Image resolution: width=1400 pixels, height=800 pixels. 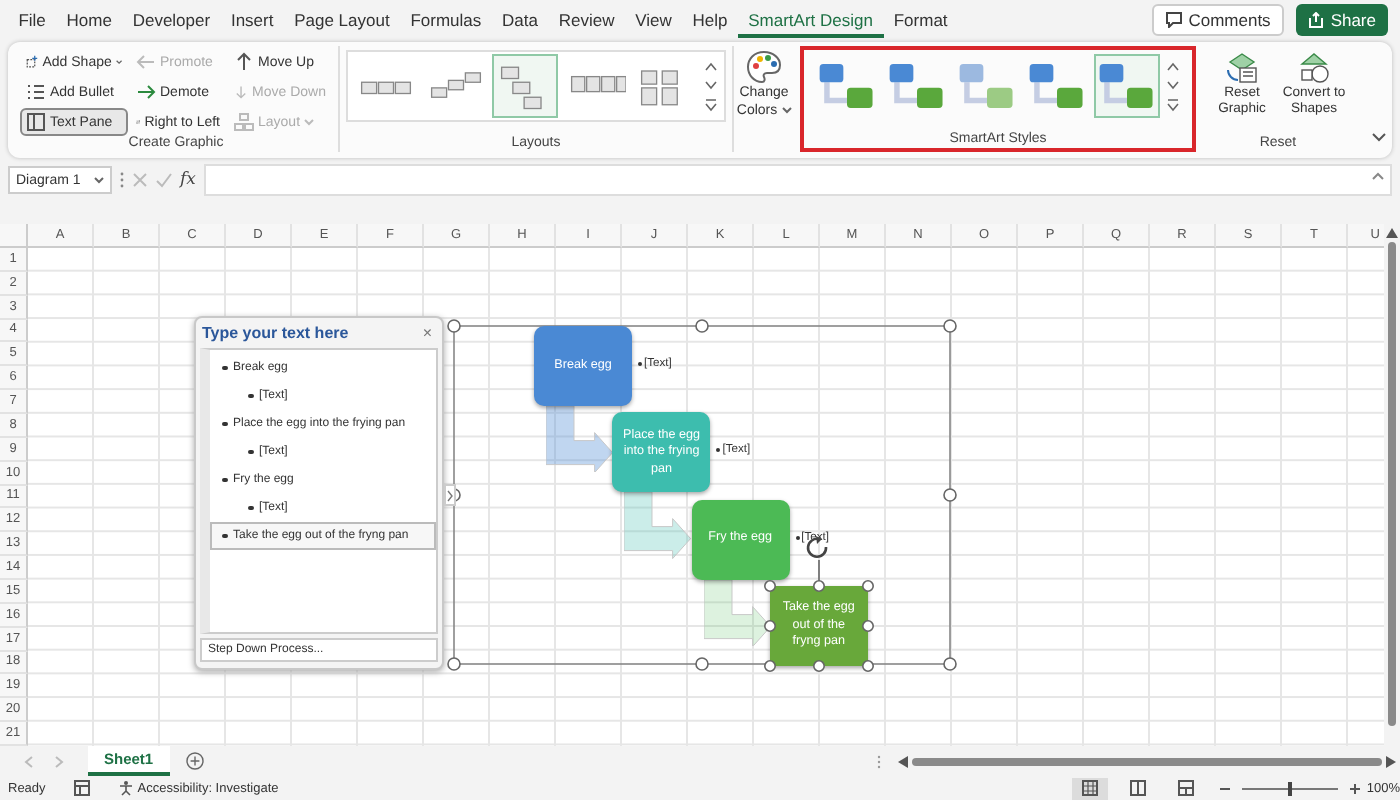 I want to click on up-arrow-icon, so click(x=244, y=62).